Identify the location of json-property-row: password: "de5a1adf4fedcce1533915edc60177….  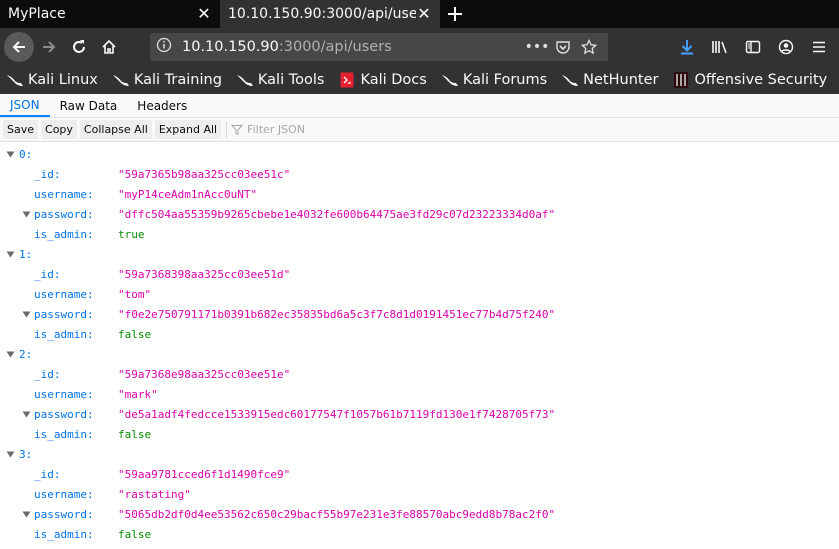
(419, 414).